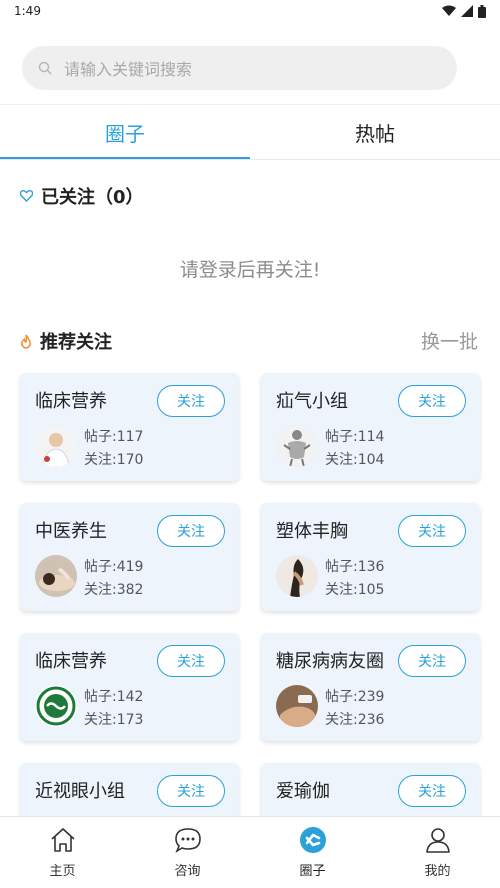 The width and height of the screenshot is (500, 888). Describe the element at coordinates (312, 401) in the screenshot. I see `group-name: 疝气小组` at that location.